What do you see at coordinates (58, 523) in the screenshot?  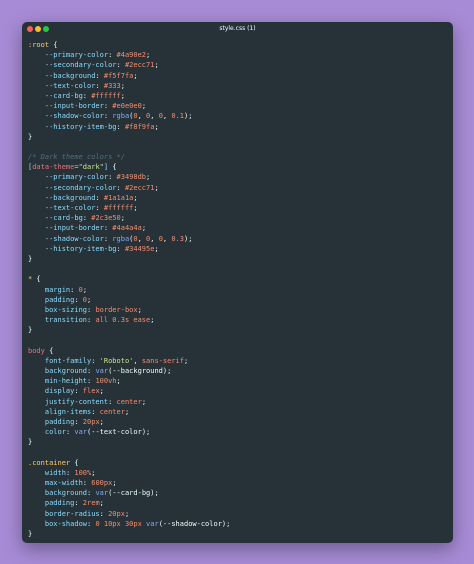 I see `code-token: box-shadow` at bounding box center [58, 523].